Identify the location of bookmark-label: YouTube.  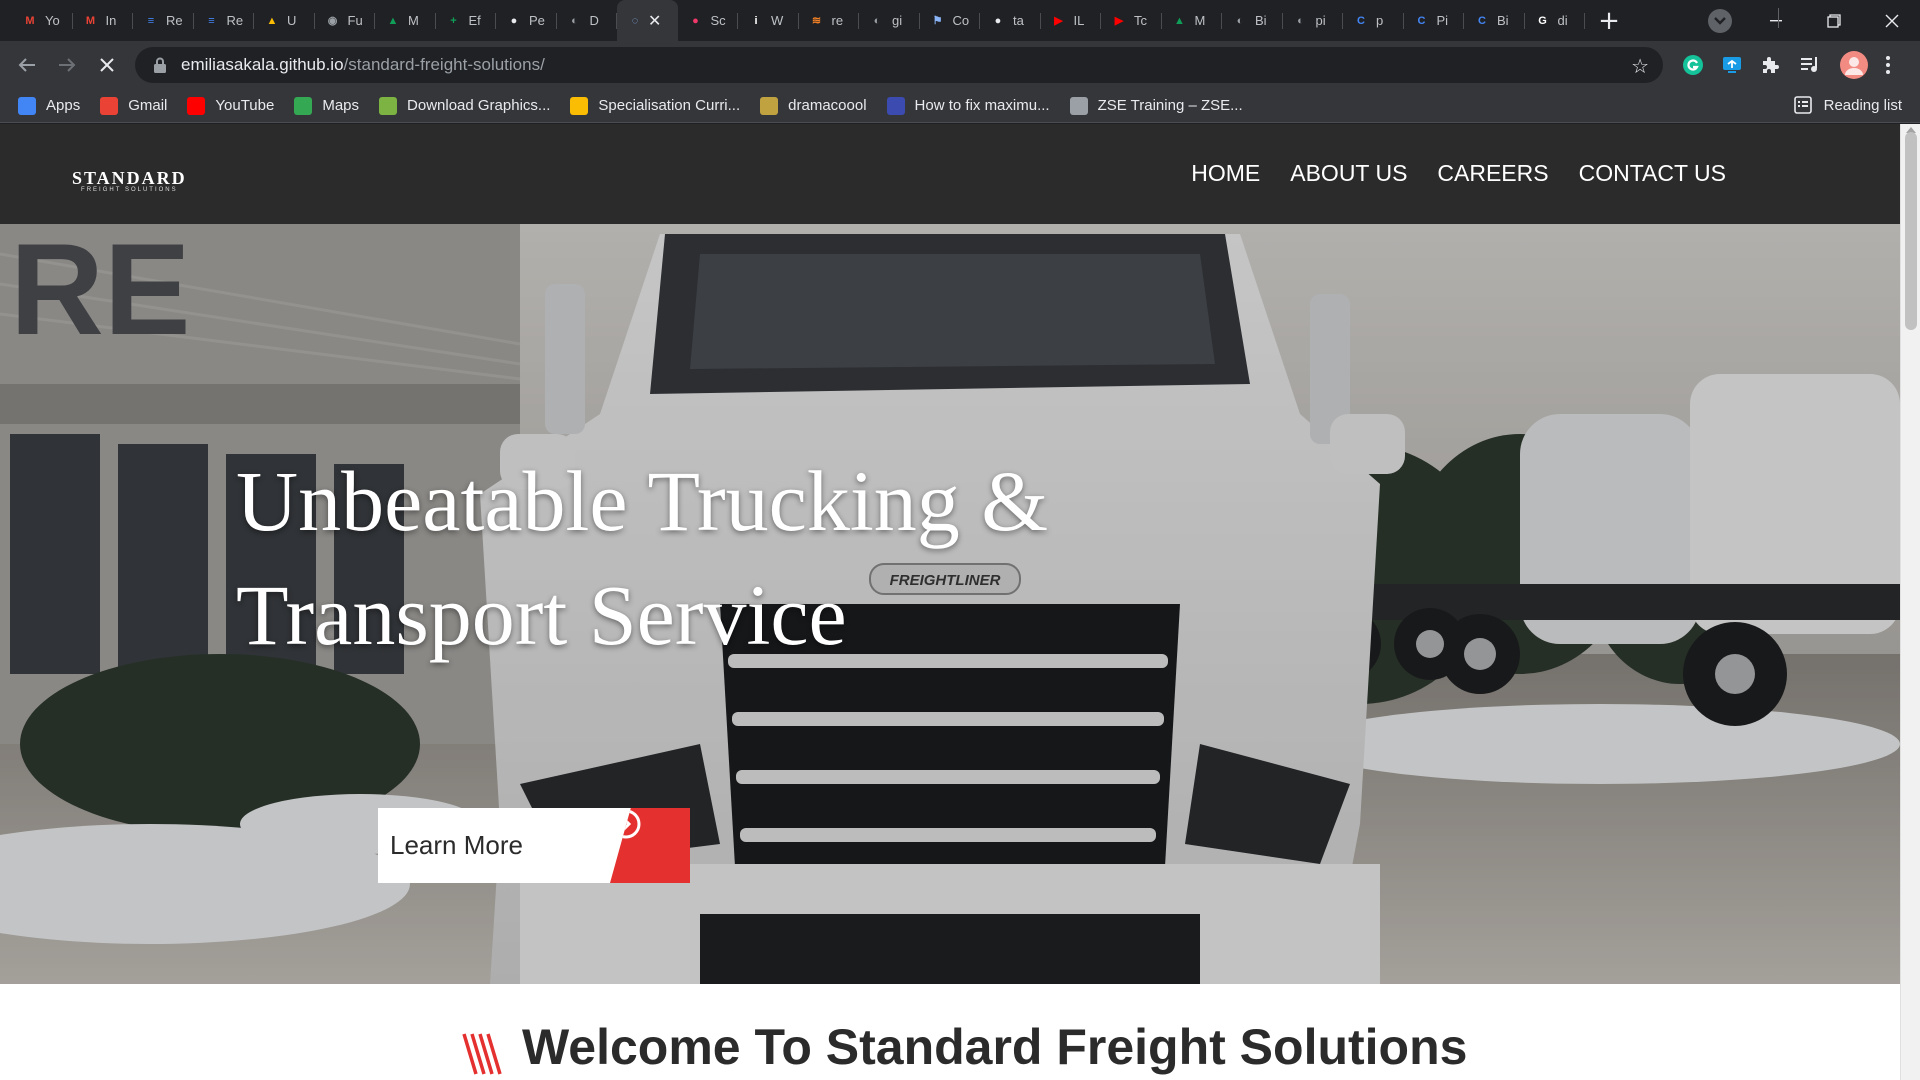
(245, 105).